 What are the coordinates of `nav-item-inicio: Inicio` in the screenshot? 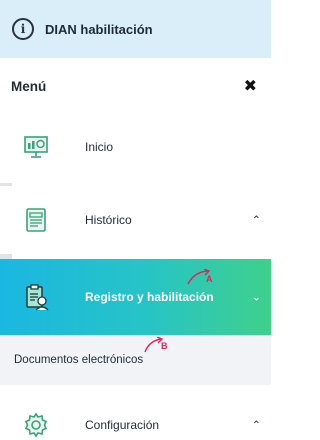 It's located at (135, 146).